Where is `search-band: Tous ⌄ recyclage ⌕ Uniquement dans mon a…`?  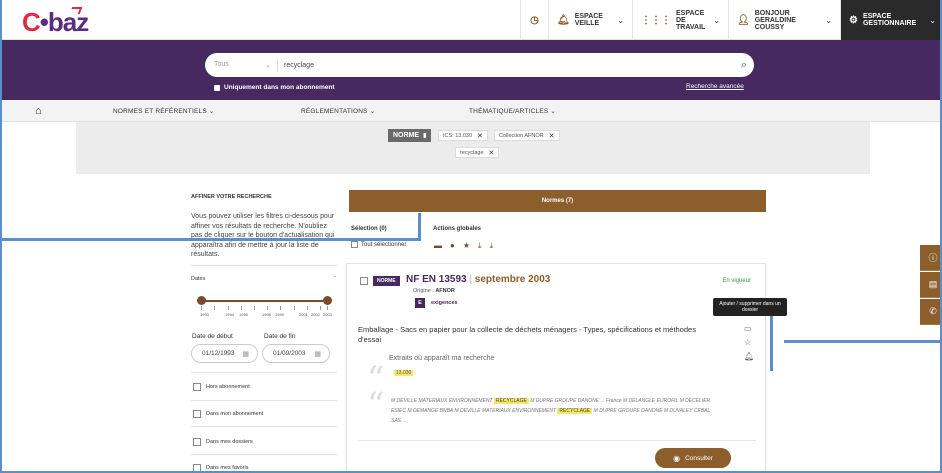 search-band: Tous ⌄ recyclage ⌕ Uniquement dans mon a… is located at coordinates (471, 70).